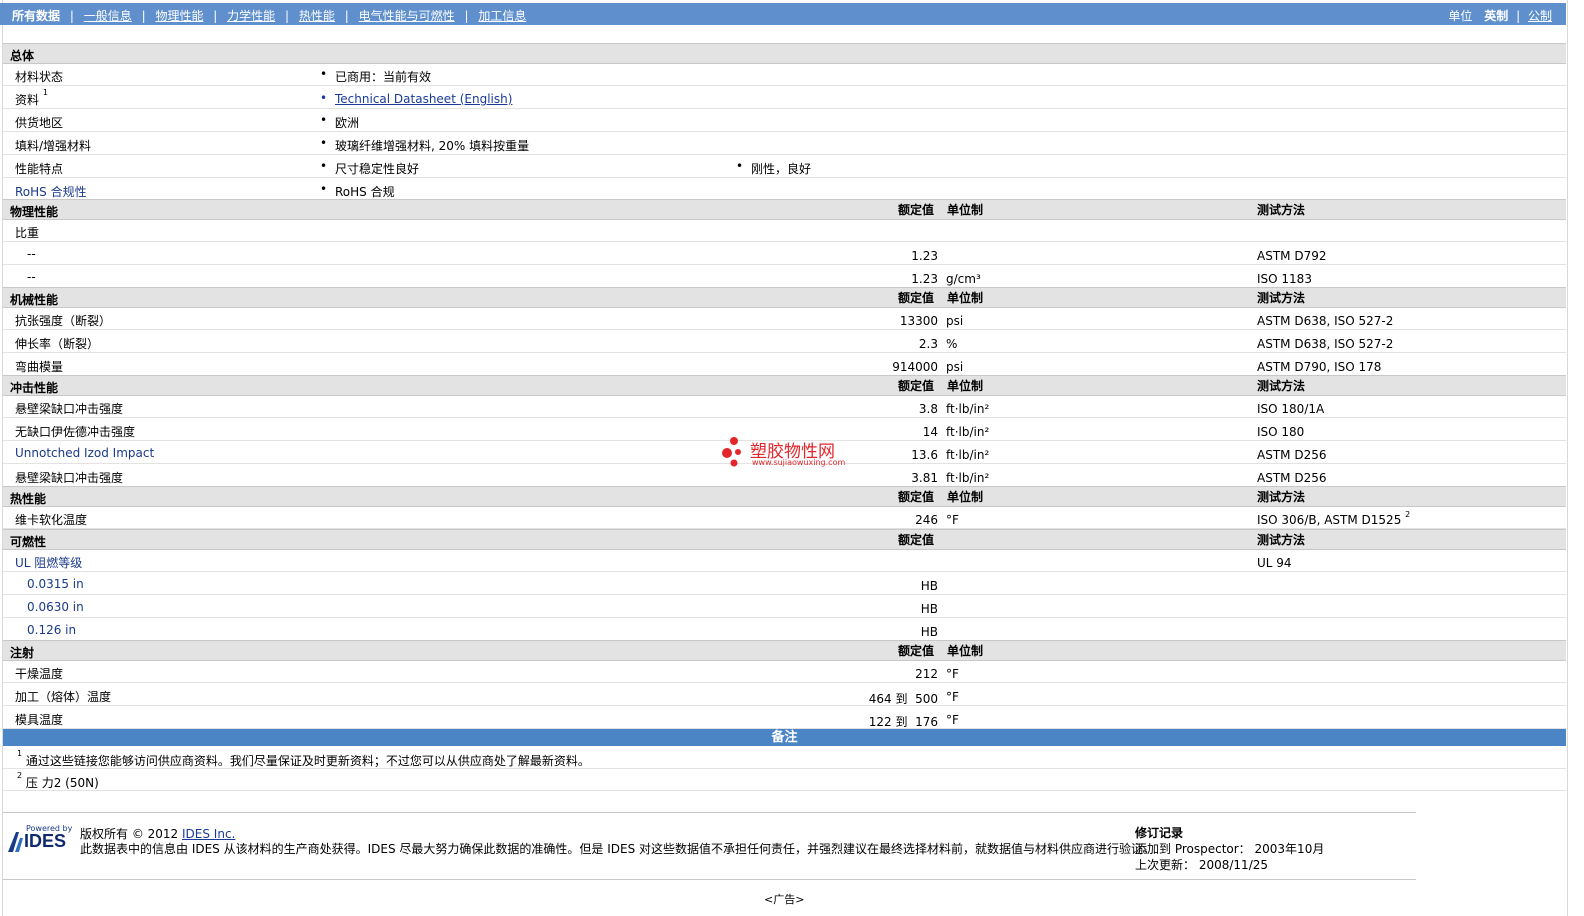 The height and width of the screenshot is (916, 1584). What do you see at coordinates (773, 168) in the screenshot?
I see `row-value: 刚性，良好` at bounding box center [773, 168].